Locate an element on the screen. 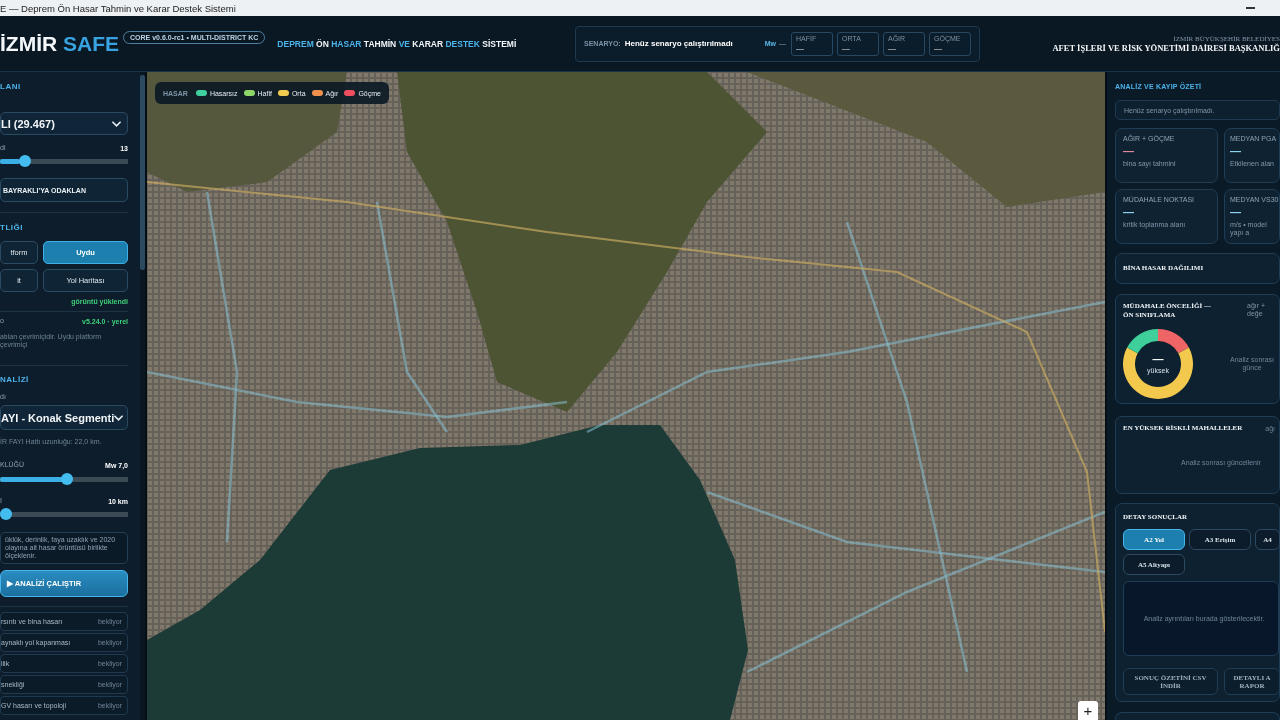 This screenshot has height=720, width=1280. section-title: TLIĞI is located at coordinates (12, 228).